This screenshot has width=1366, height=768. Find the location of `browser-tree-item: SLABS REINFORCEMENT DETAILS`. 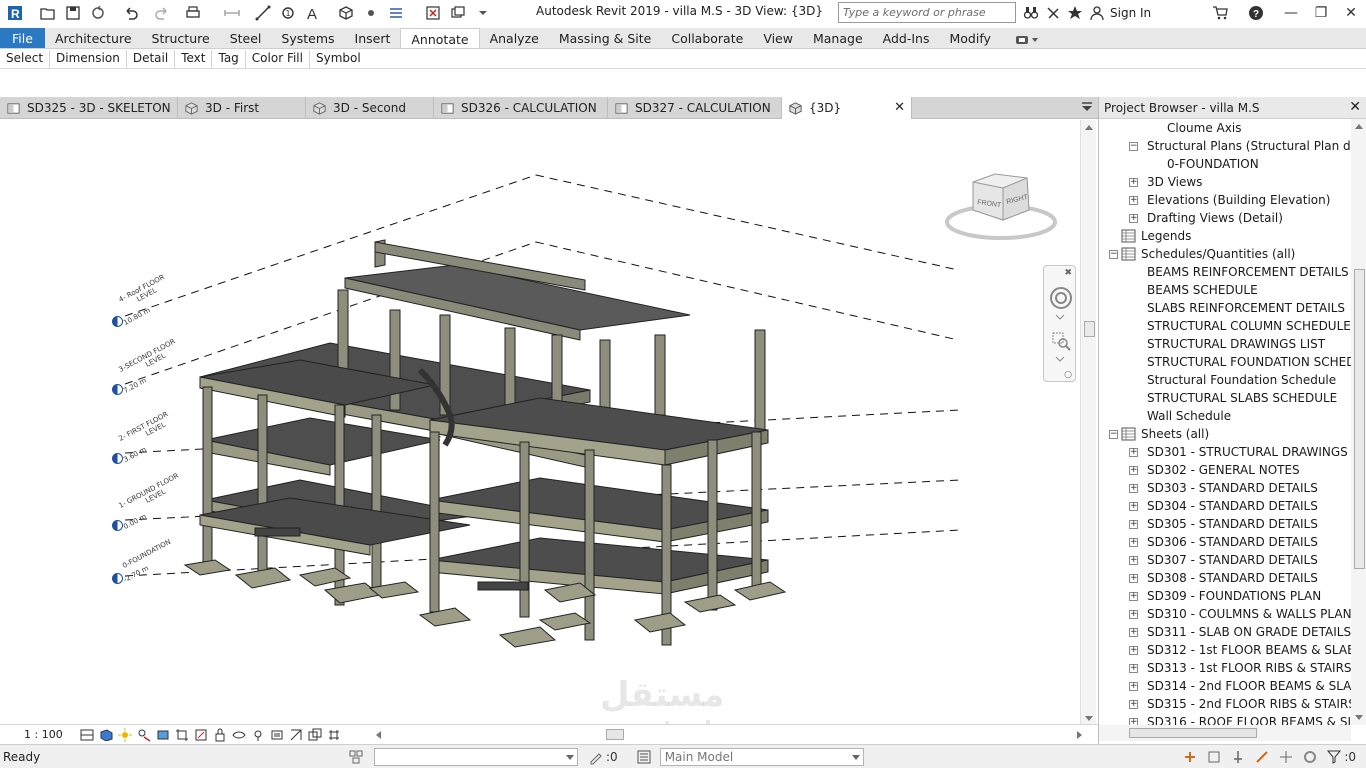

browser-tree-item: SLABS REINFORCEMENT DETAILS is located at coordinates (1225, 308).